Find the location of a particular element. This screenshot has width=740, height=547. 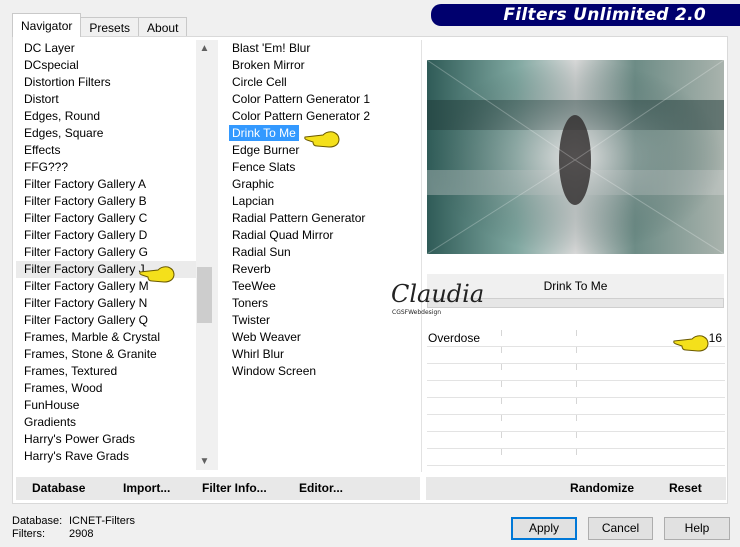

category-item: Filter Factory Gallery B is located at coordinates (114, 201).